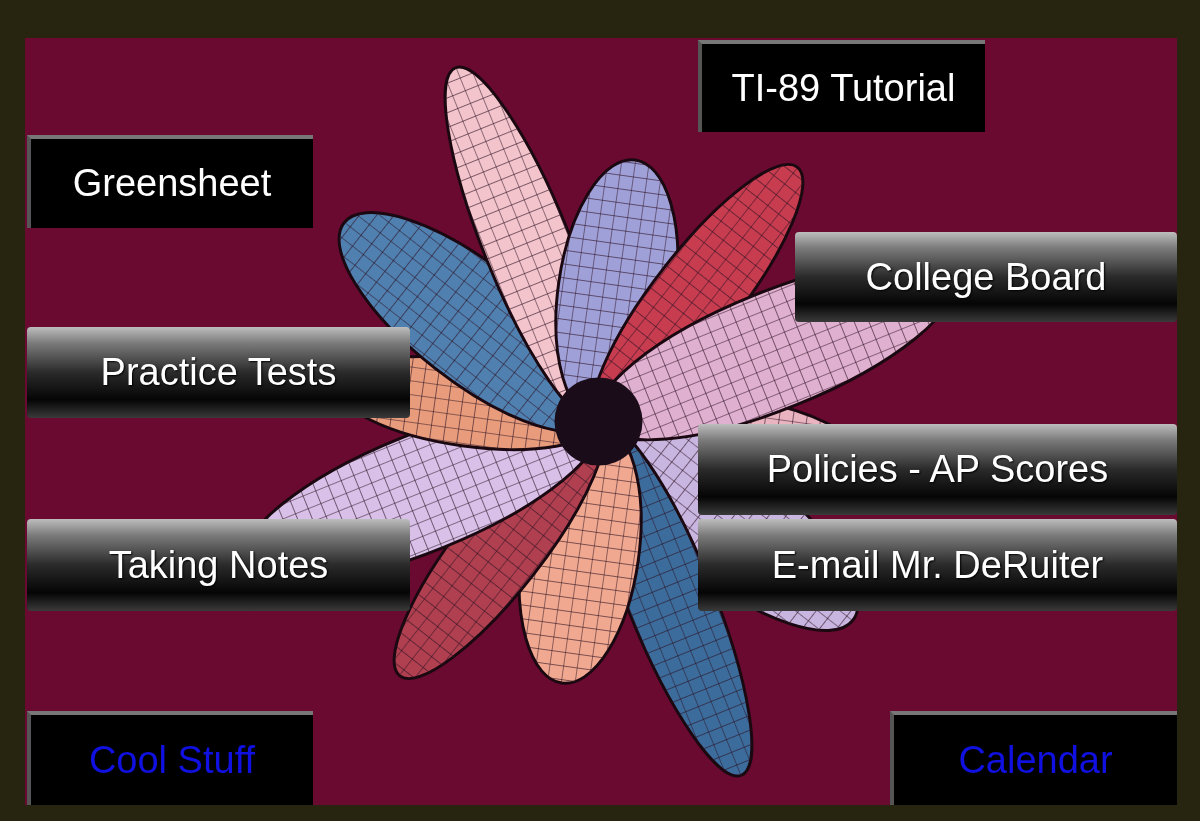  I want to click on nav-button: College Board, so click(986, 277).